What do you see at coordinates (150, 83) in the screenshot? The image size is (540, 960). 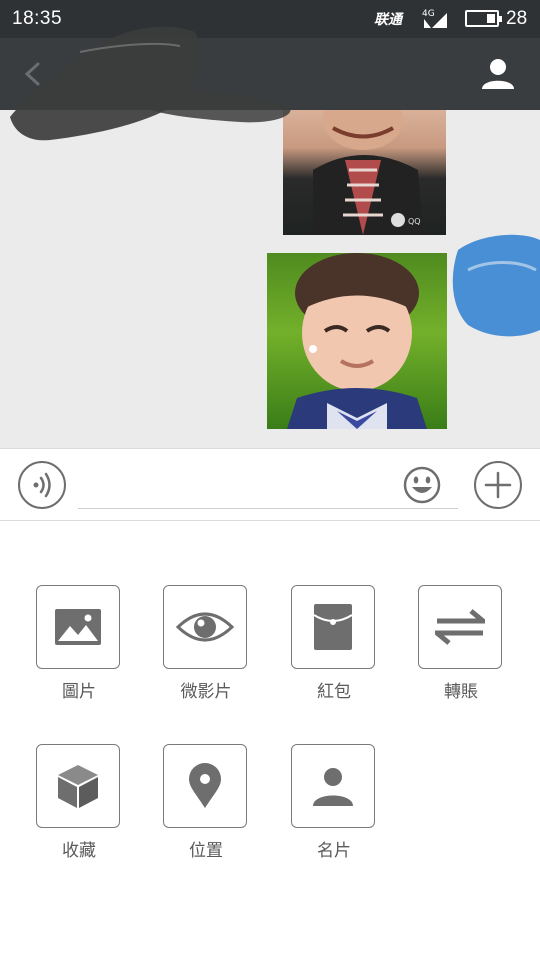 I see `brush-decoration` at bounding box center [150, 83].